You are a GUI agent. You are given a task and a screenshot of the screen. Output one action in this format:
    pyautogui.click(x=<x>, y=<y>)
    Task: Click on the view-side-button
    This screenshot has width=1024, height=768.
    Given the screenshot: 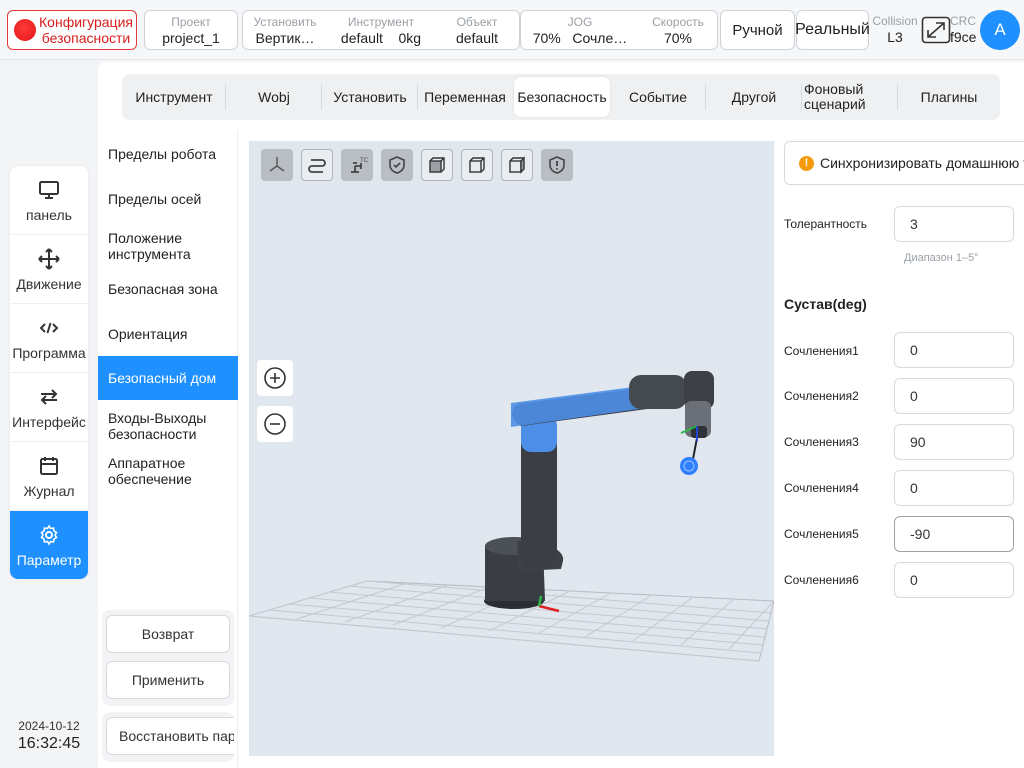 What is the action you would take?
    pyautogui.click(x=517, y=165)
    